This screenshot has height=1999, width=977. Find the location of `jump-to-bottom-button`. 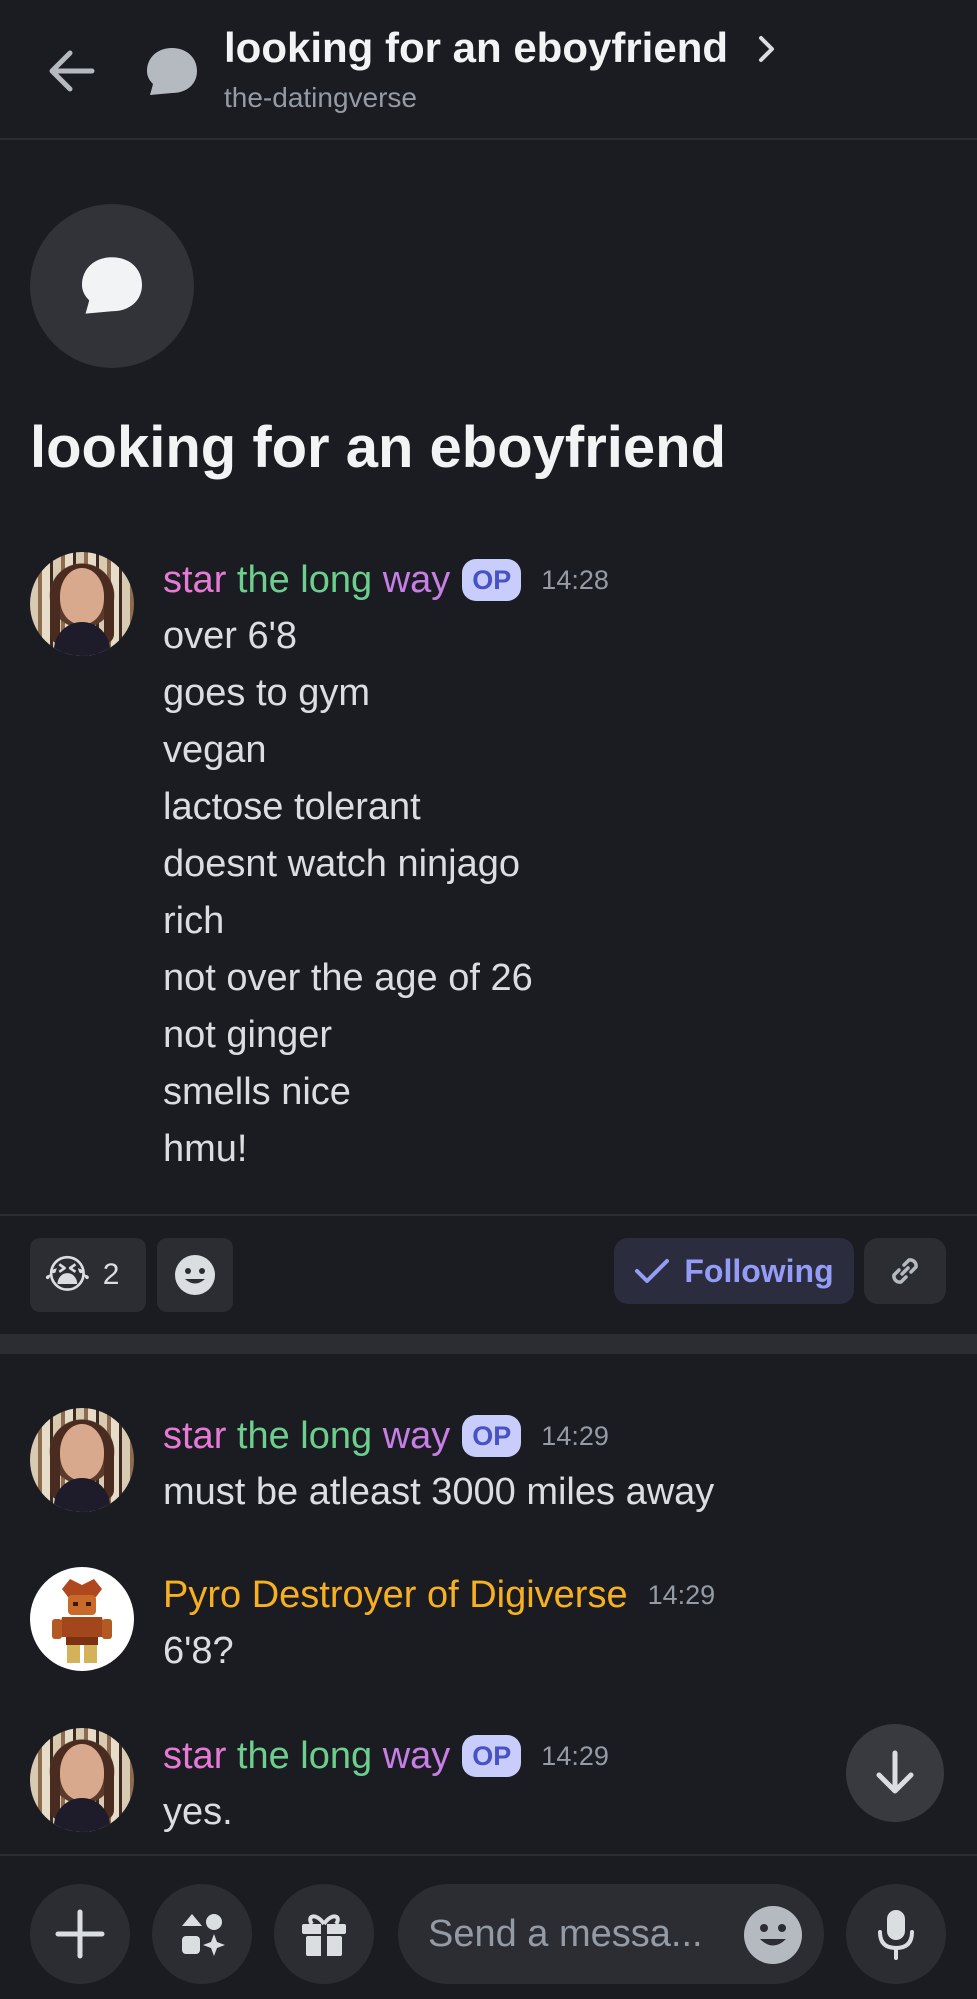

jump-to-bottom-button is located at coordinates (895, 1773).